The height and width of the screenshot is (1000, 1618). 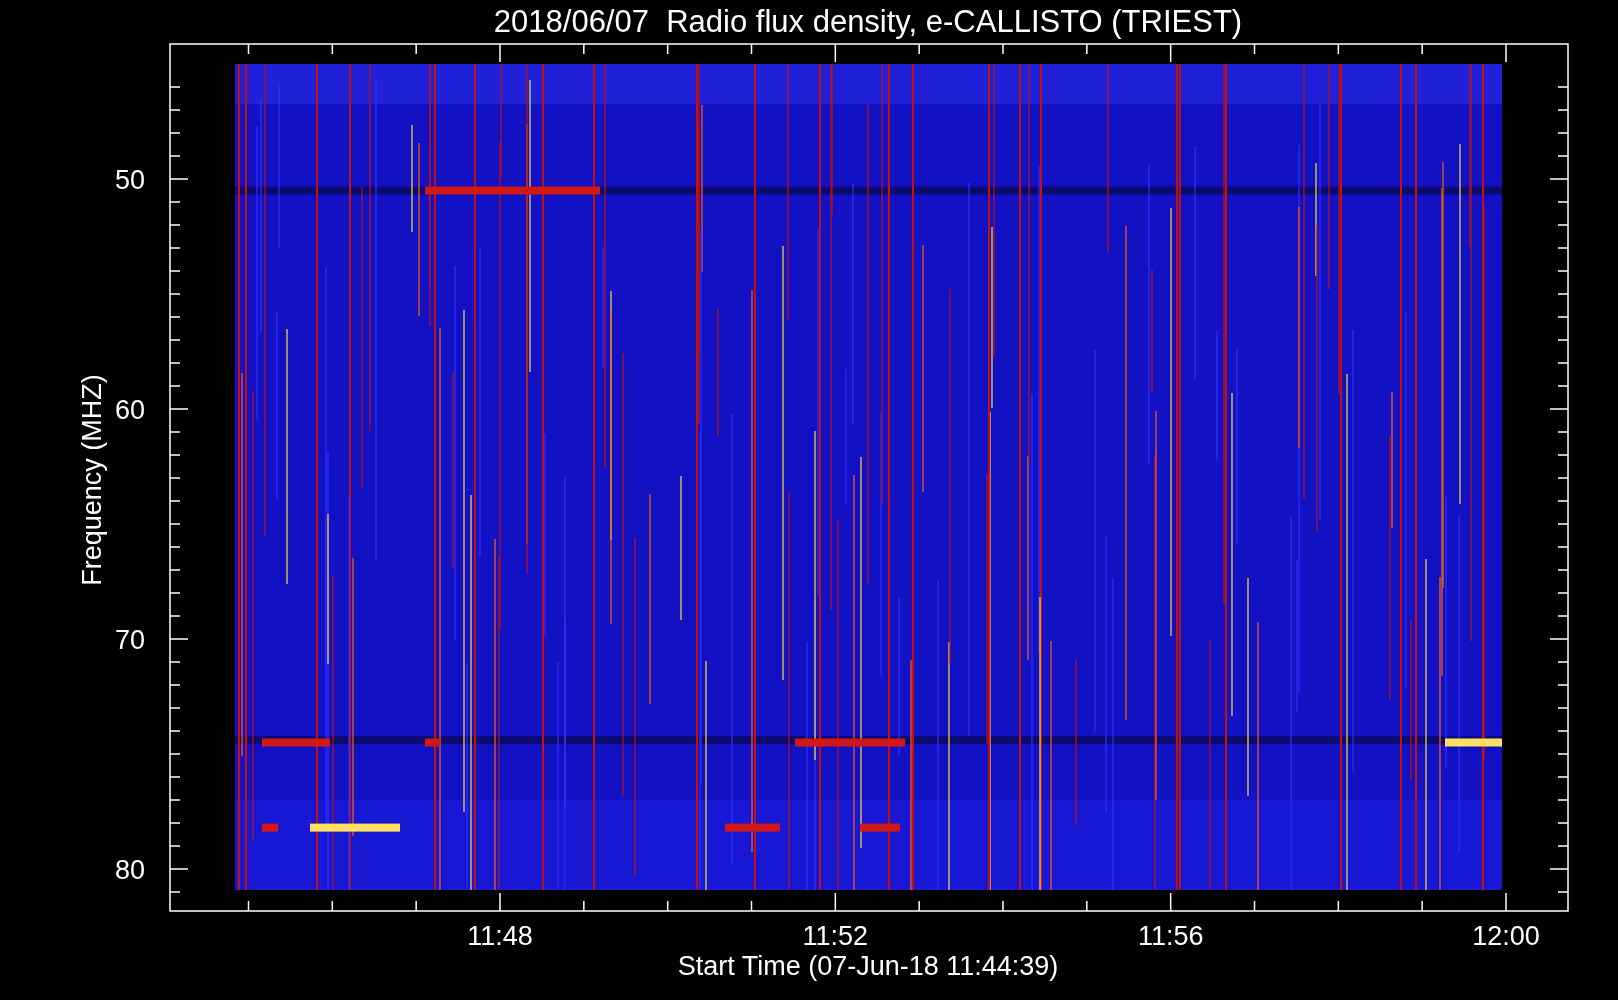 I want to click on x-tick-label: 12:00, so click(x=1506, y=936).